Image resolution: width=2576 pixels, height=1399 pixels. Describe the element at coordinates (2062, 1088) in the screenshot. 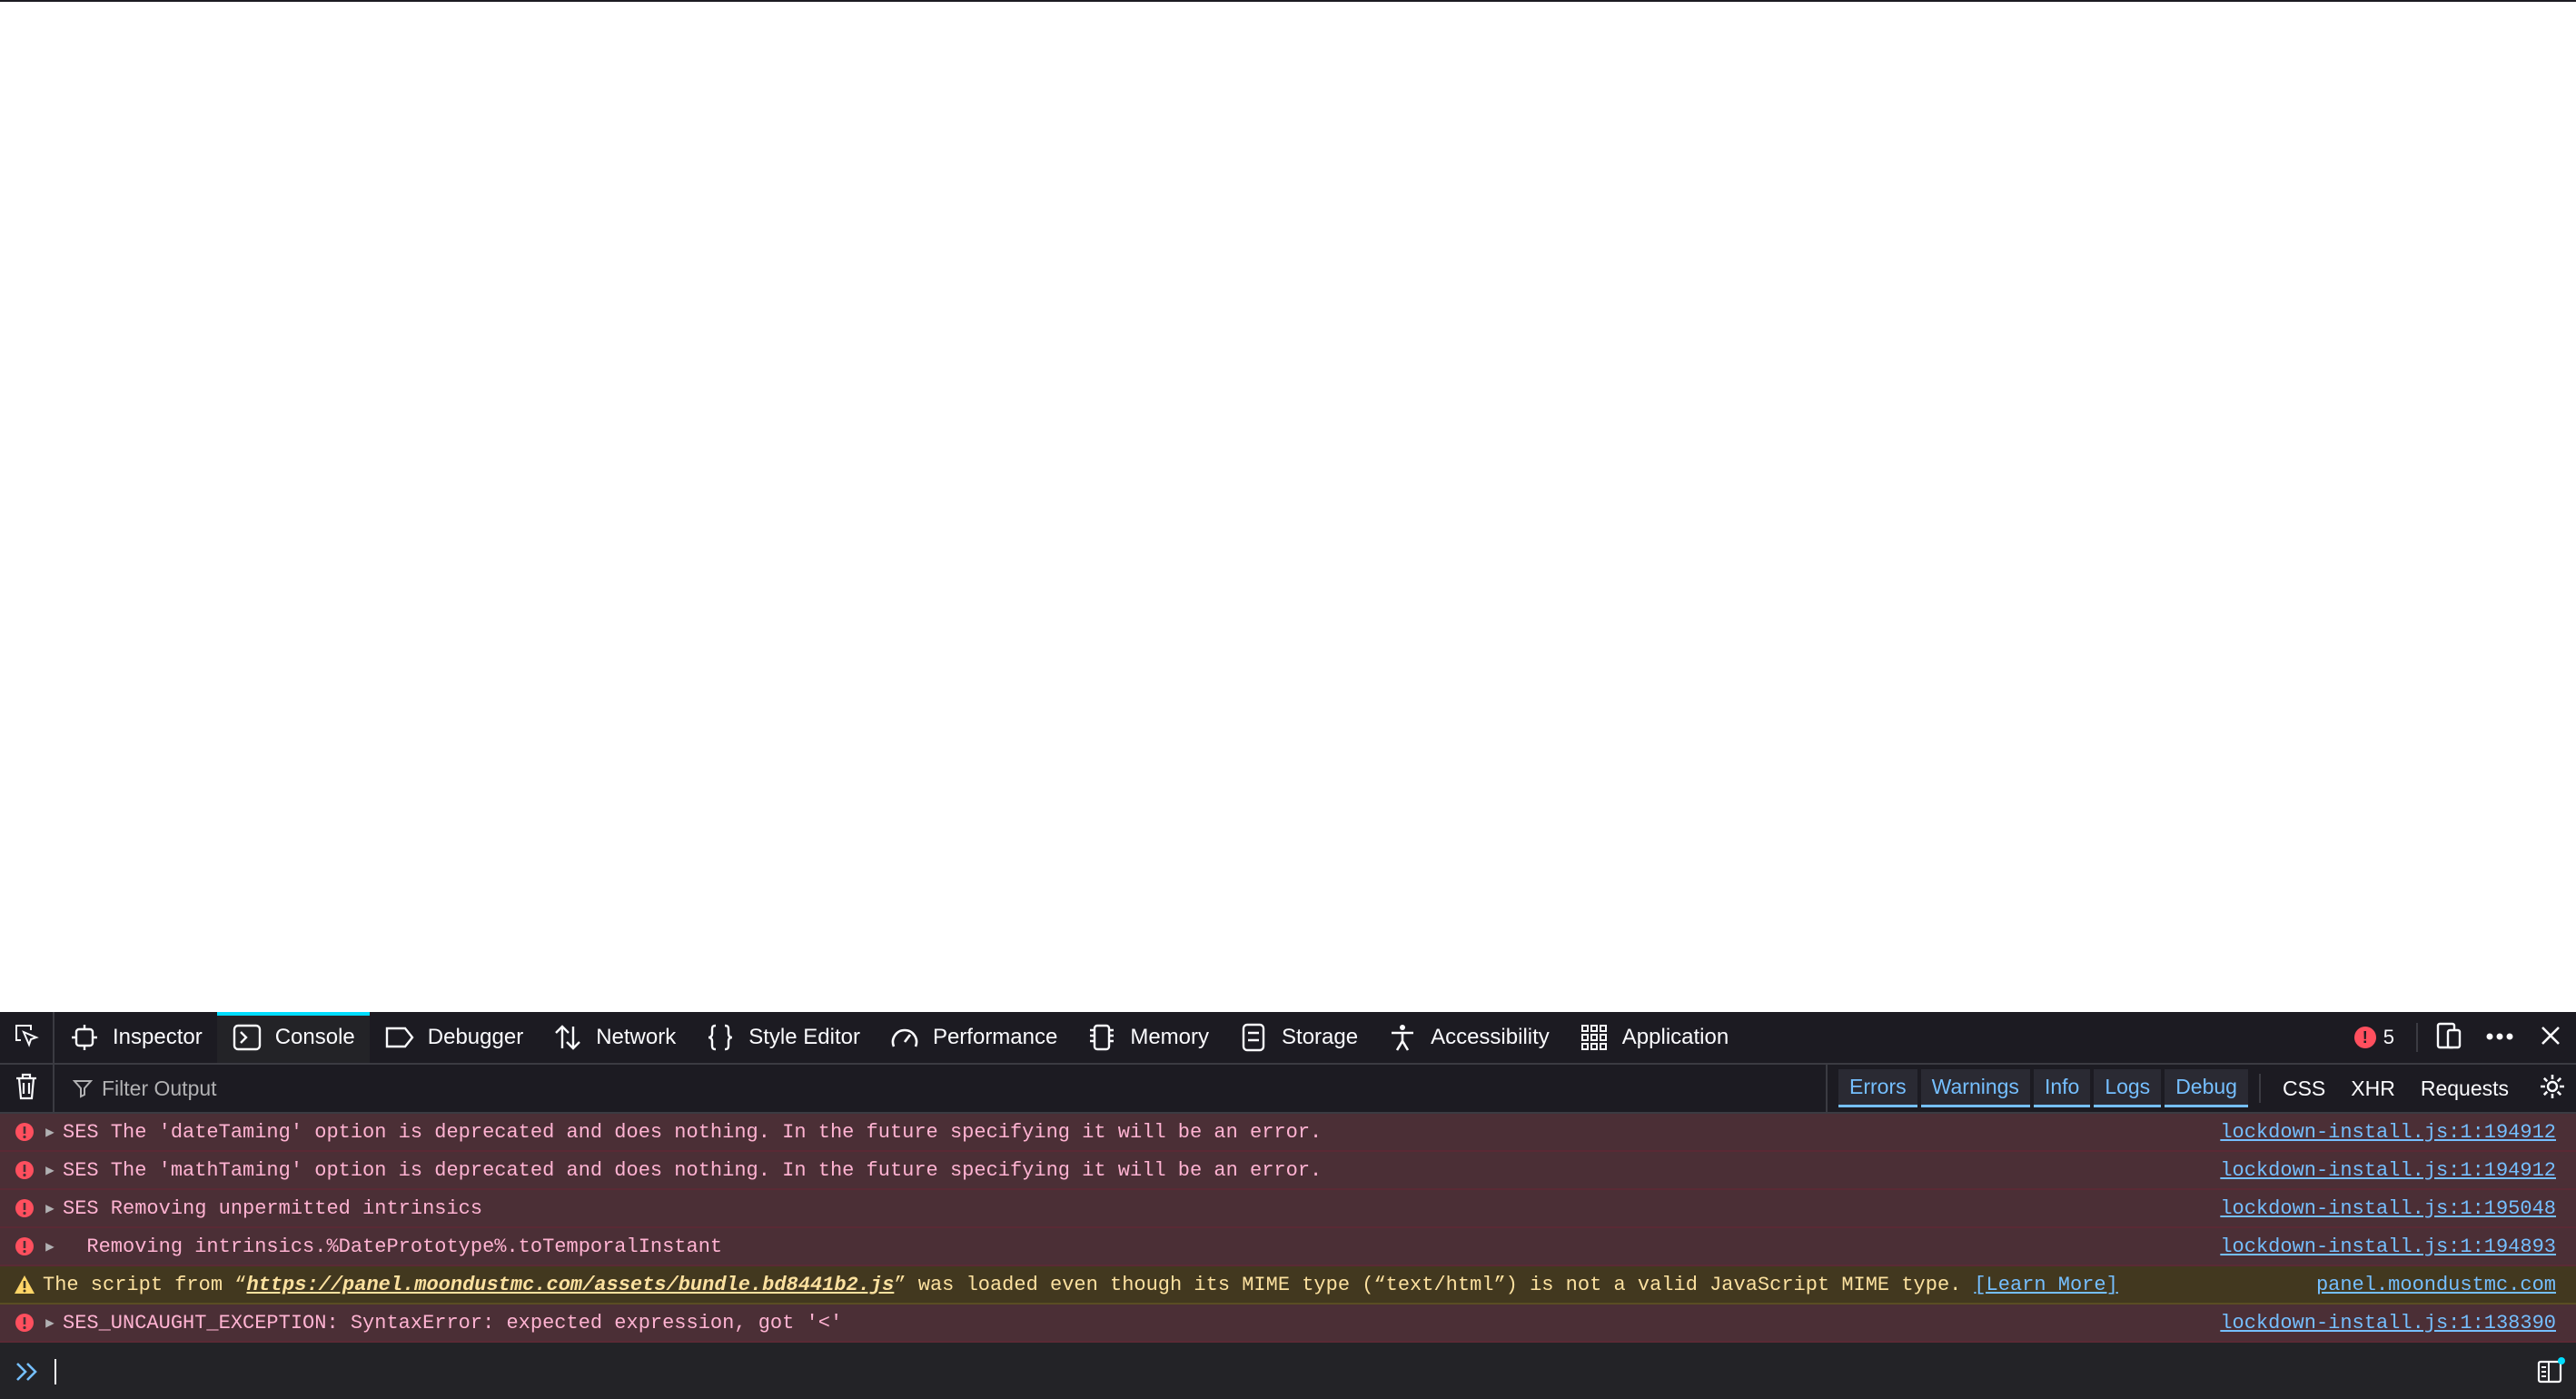

I see `filter-info-button: Info` at that location.